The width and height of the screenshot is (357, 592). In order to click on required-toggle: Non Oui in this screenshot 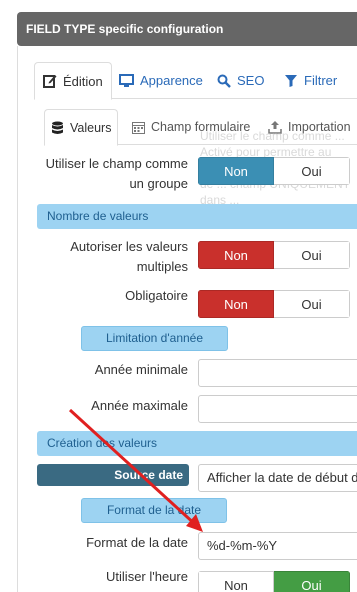, I will do `click(274, 304)`.